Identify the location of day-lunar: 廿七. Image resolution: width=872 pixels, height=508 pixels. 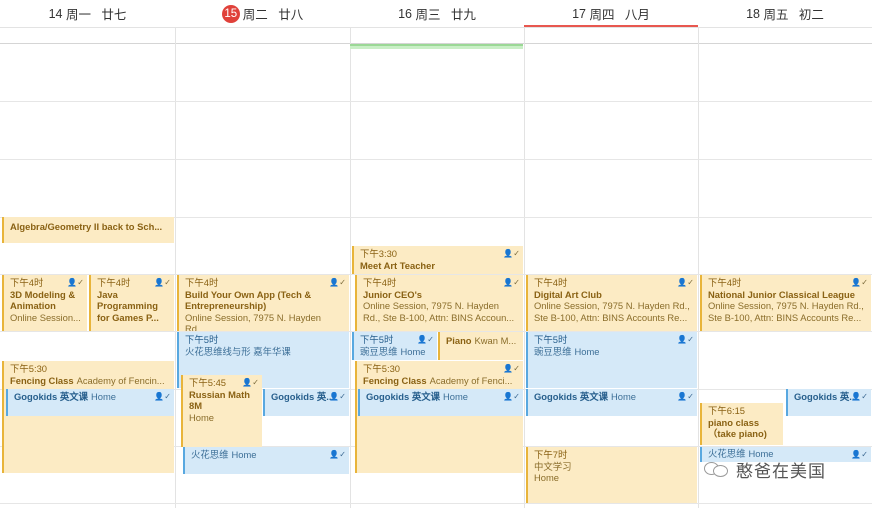
(114, 15).